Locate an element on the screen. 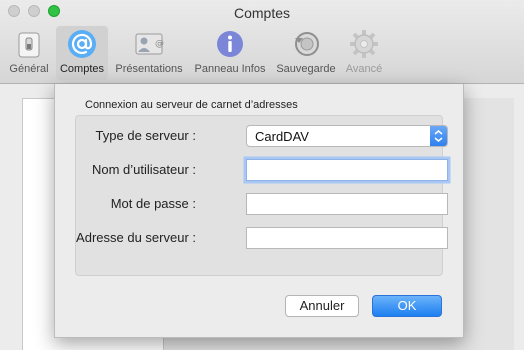 The height and width of the screenshot is (350, 524). server-type-select: CardDAV is located at coordinates (347, 136).